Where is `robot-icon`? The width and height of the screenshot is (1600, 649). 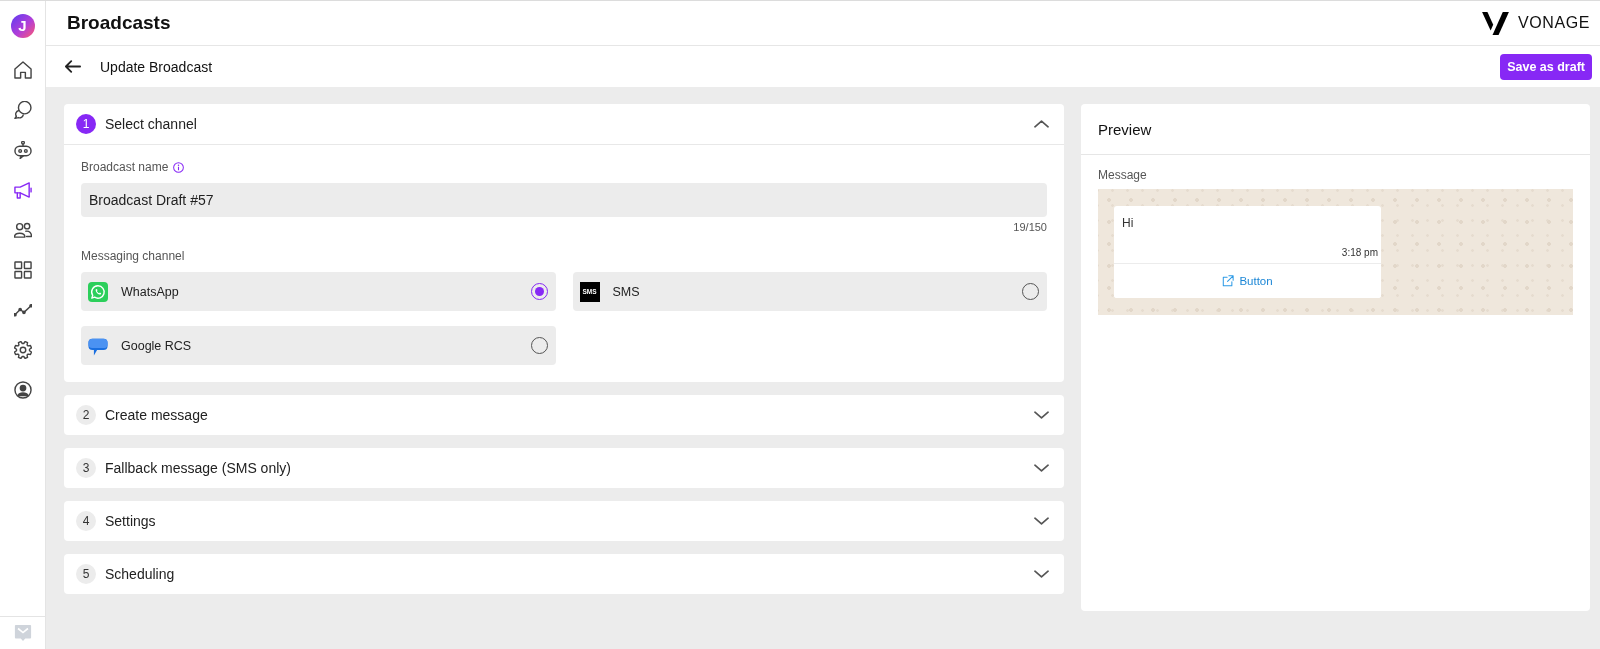 robot-icon is located at coordinates (22, 150).